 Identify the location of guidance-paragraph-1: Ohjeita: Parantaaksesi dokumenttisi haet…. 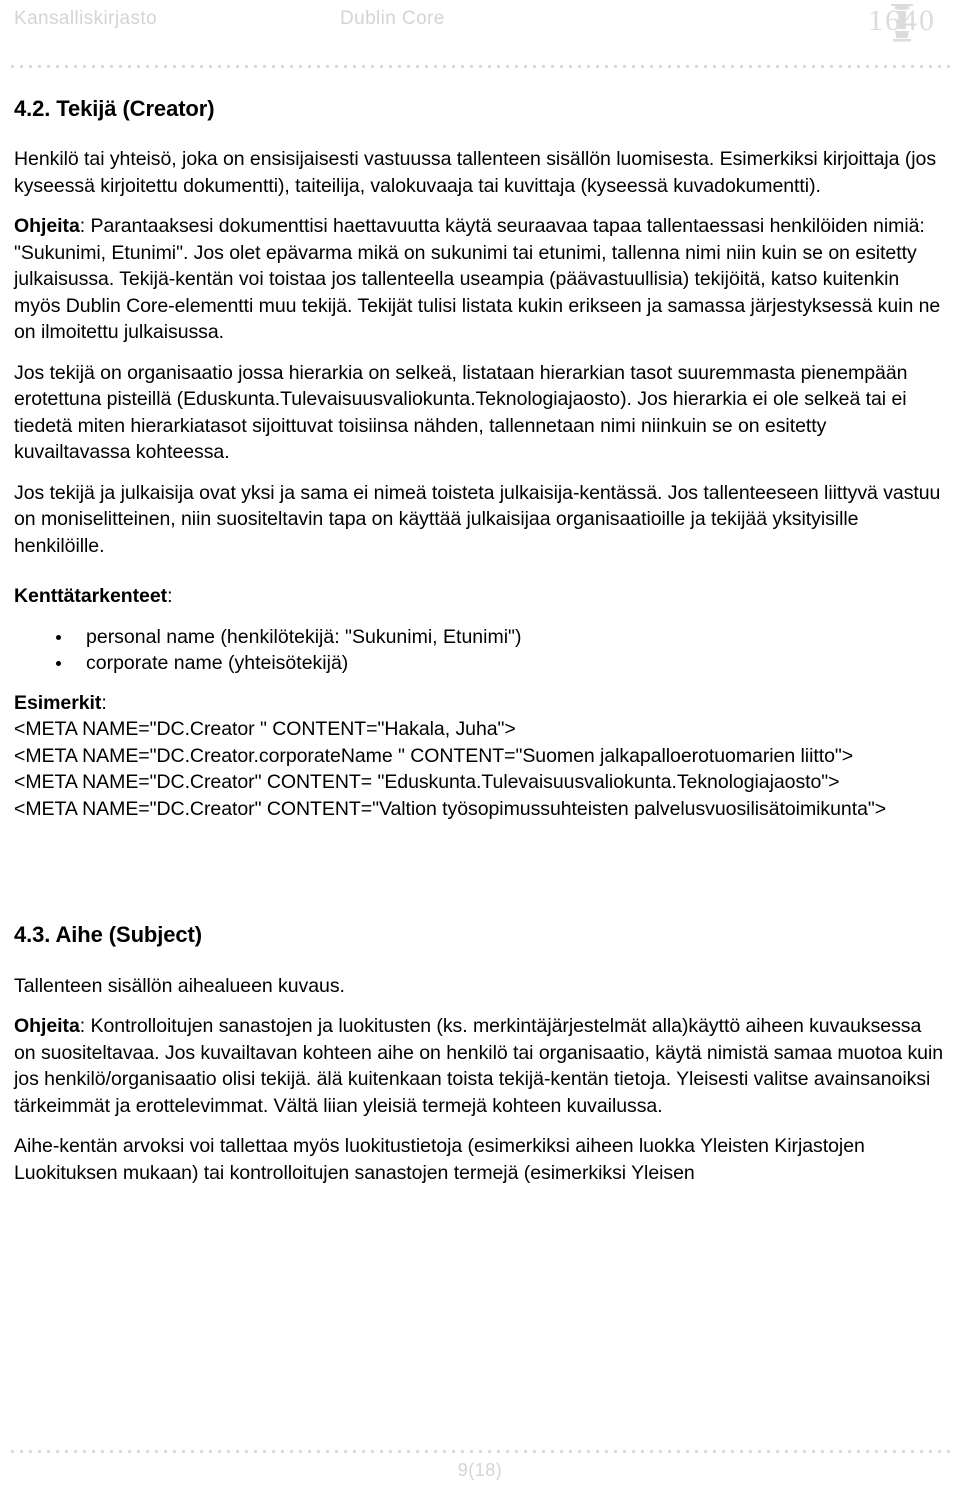
(481, 279).